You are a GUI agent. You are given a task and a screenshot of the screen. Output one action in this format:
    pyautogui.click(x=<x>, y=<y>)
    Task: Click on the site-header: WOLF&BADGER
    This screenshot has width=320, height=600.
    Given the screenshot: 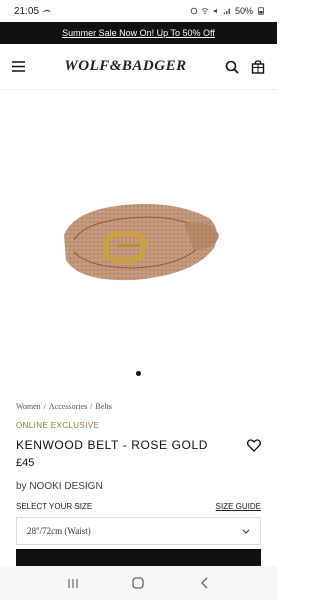 What is the action you would take?
    pyautogui.click(x=138, y=67)
    